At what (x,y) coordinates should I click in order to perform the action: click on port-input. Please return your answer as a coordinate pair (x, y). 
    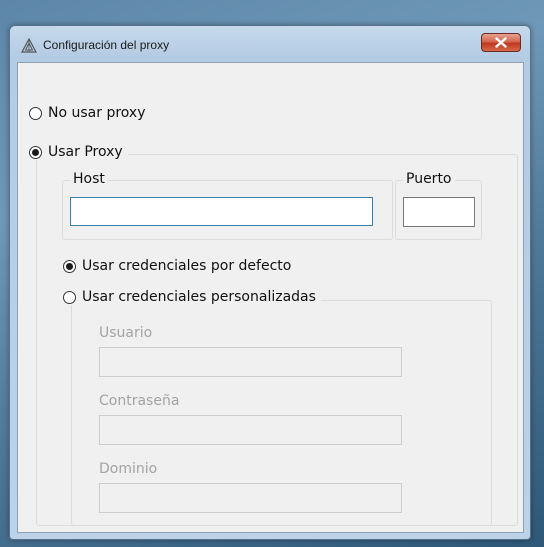
    Looking at the image, I should click on (439, 212).